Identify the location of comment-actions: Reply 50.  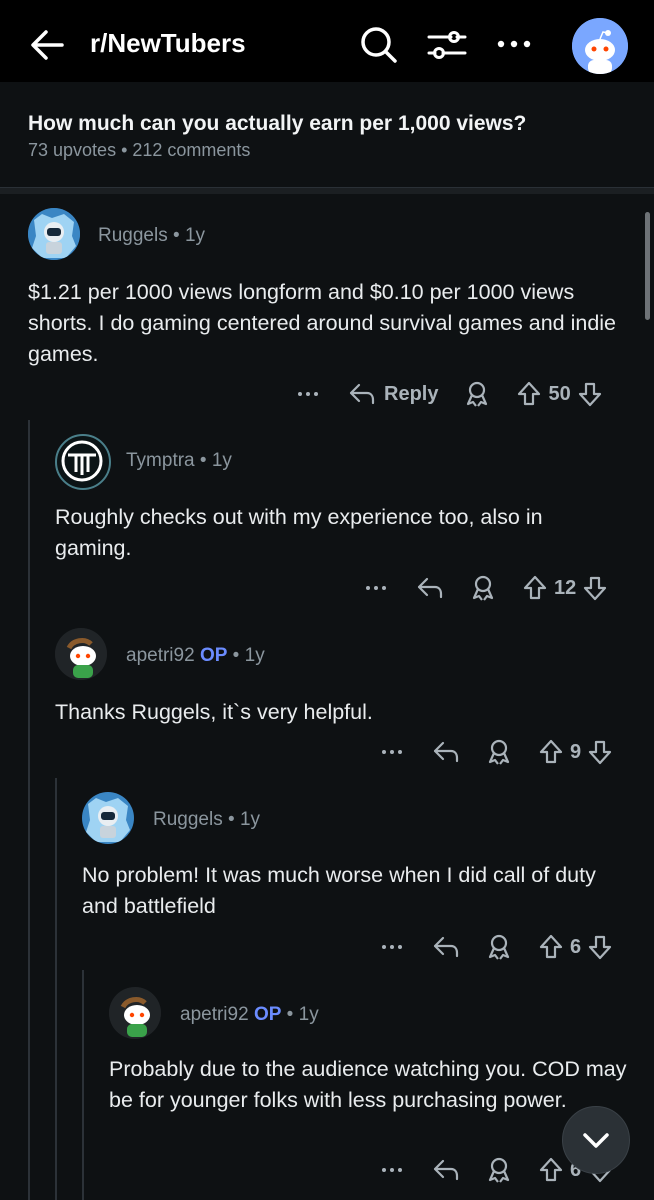
(449, 394).